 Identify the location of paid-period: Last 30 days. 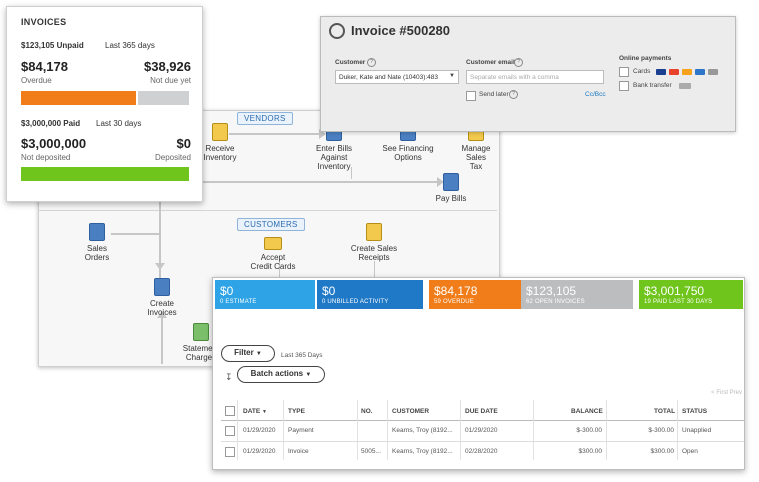
(119, 123).